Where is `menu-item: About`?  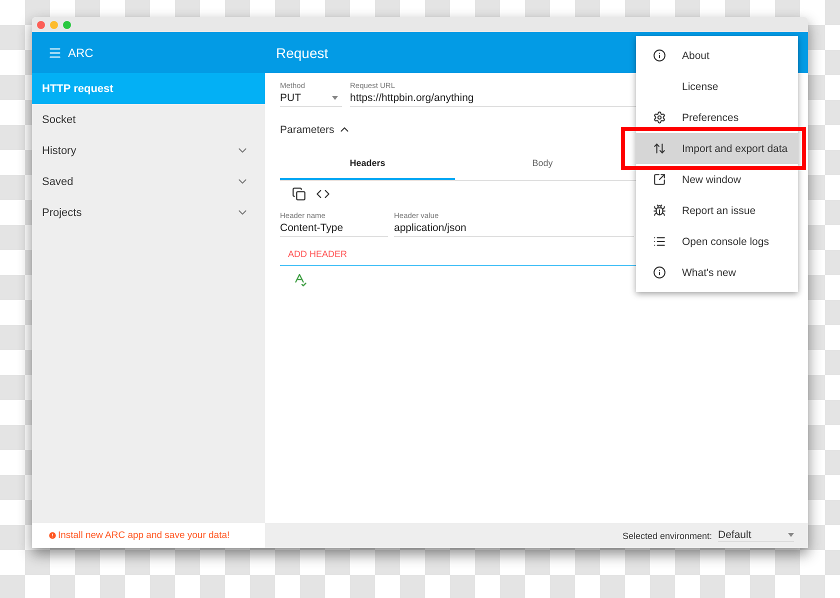 menu-item: About is located at coordinates (717, 55).